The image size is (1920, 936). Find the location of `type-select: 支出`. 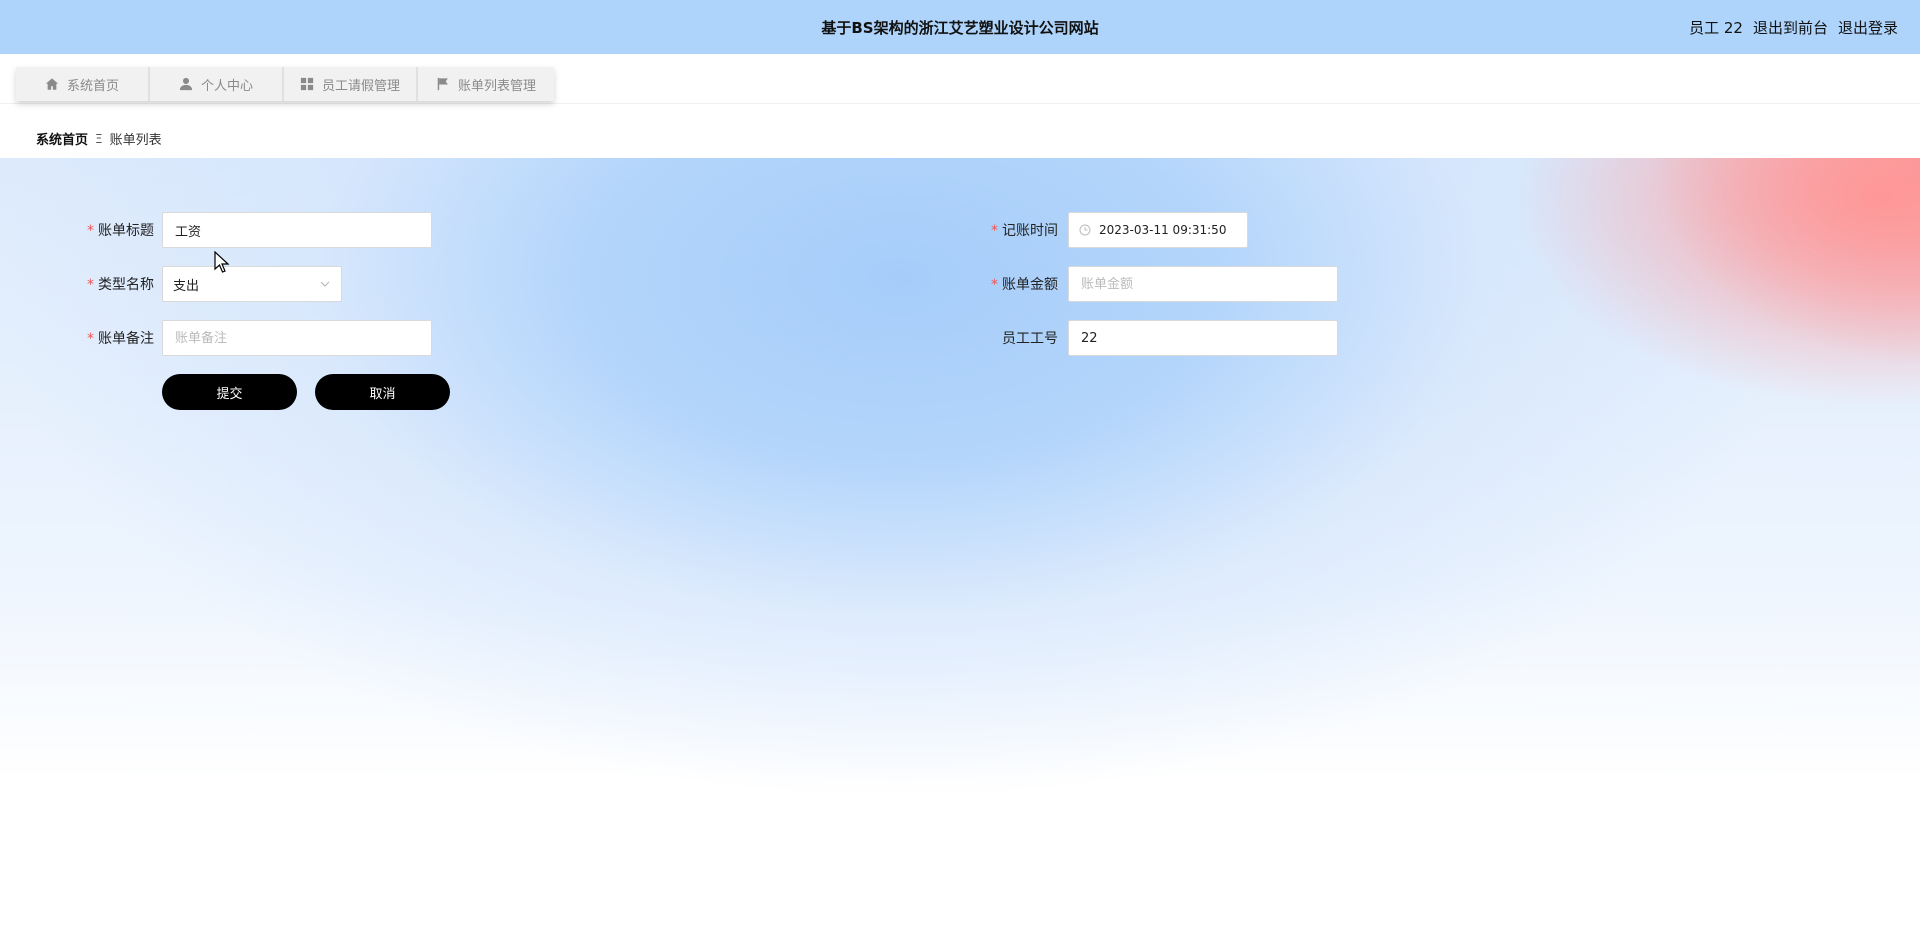

type-select: 支出 is located at coordinates (252, 284).